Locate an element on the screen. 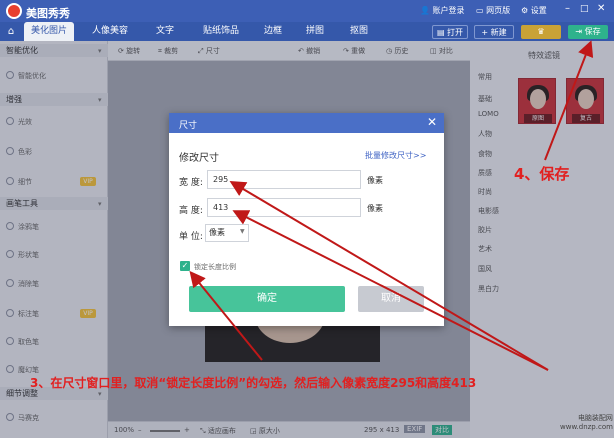  watermark-line1: 电脑装配网 is located at coordinates (595, 418).